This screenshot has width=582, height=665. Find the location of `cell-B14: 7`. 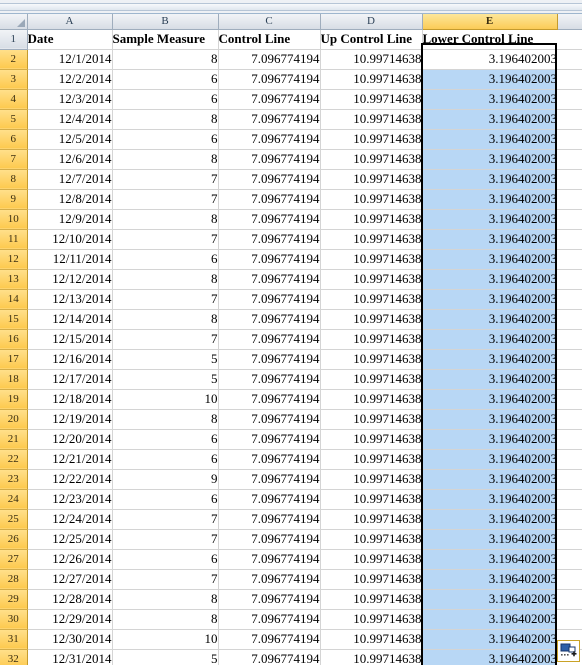

cell-B14: 7 is located at coordinates (165, 299).